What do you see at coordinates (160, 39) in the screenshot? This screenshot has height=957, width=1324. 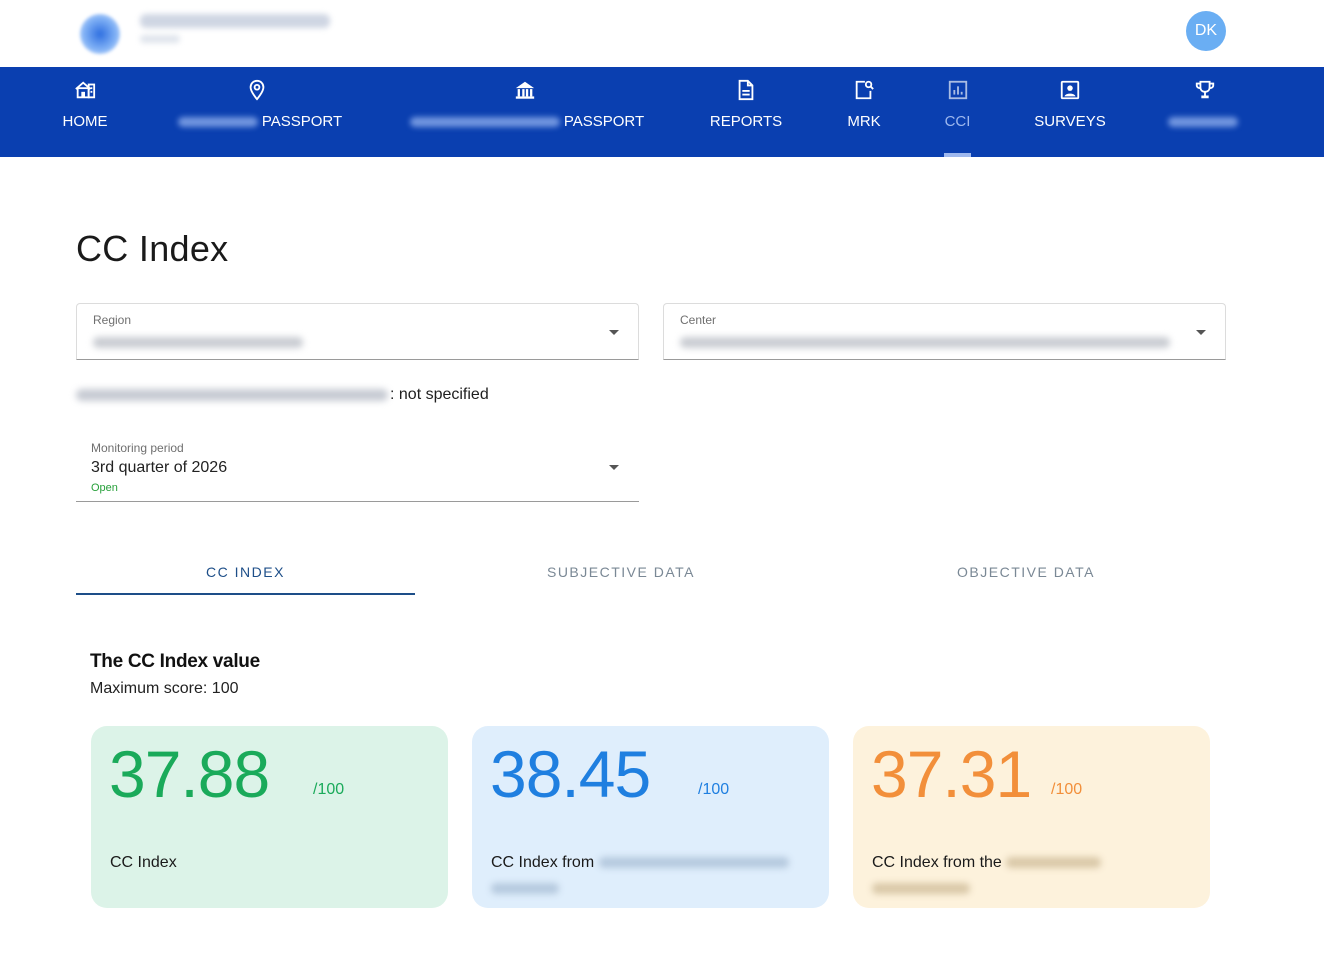 I see `organization-subtitle-redacted` at bounding box center [160, 39].